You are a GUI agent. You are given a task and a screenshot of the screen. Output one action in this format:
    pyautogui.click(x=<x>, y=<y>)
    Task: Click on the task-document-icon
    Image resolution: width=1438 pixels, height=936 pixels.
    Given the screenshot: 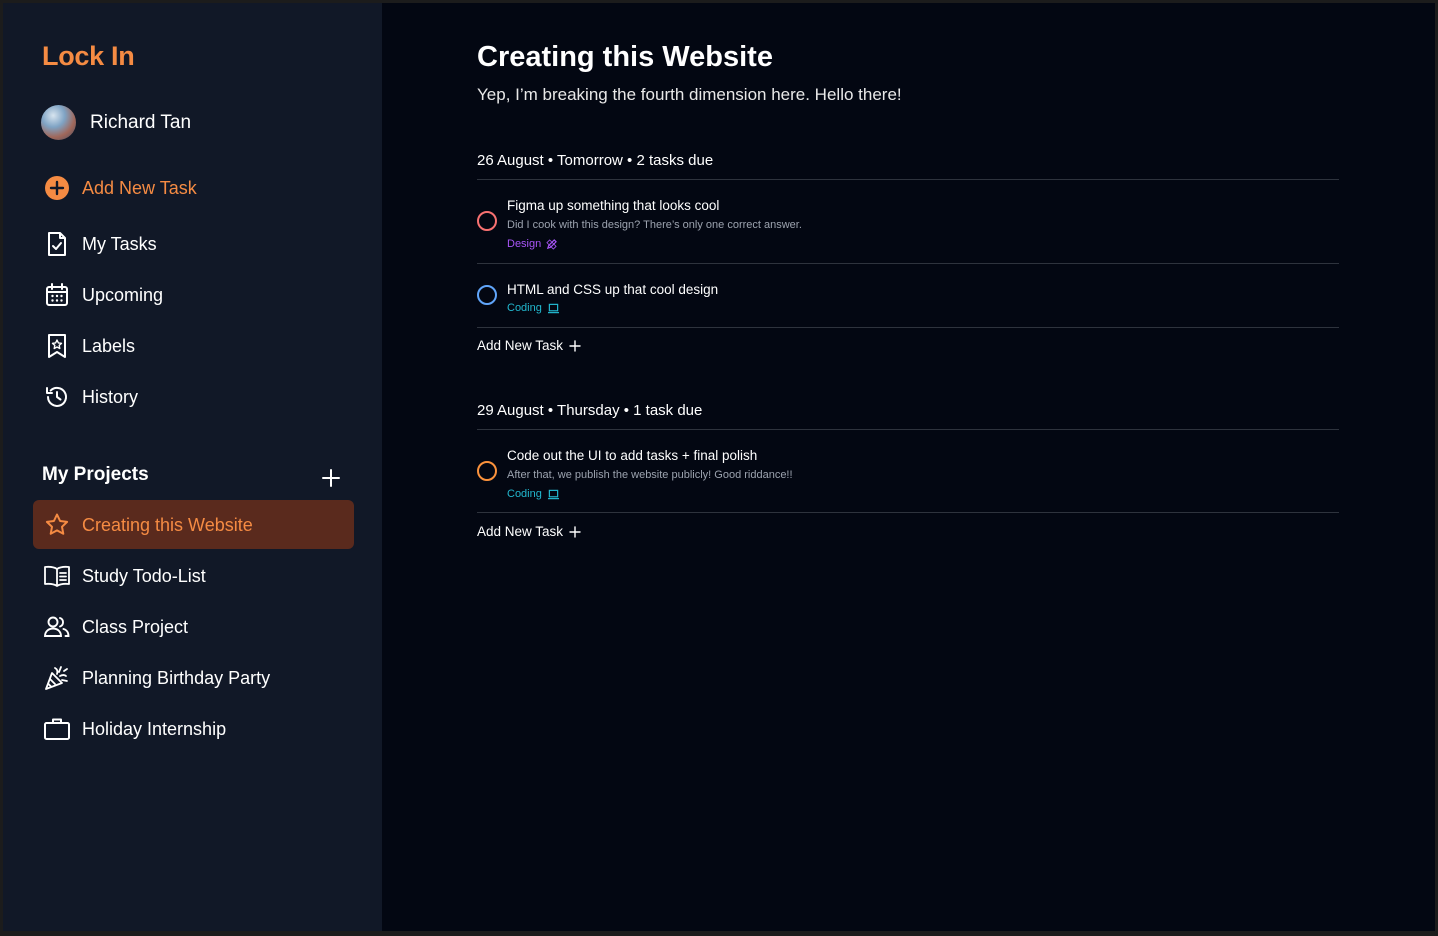 What is the action you would take?
    pyautogui.click(x=57, y=244)
    